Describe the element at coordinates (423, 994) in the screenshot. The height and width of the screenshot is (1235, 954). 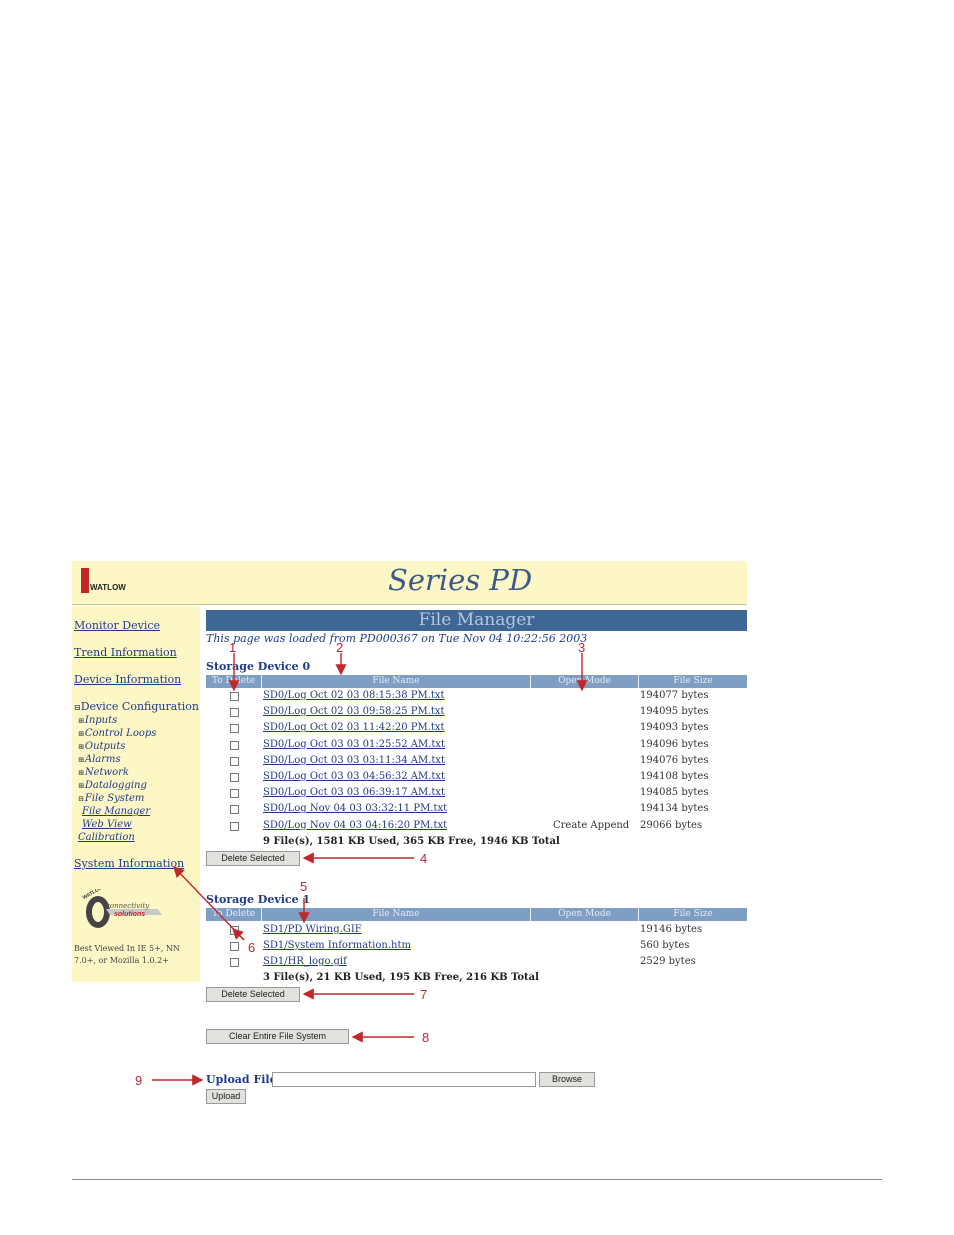
I see `callout-7: 7` at that location.